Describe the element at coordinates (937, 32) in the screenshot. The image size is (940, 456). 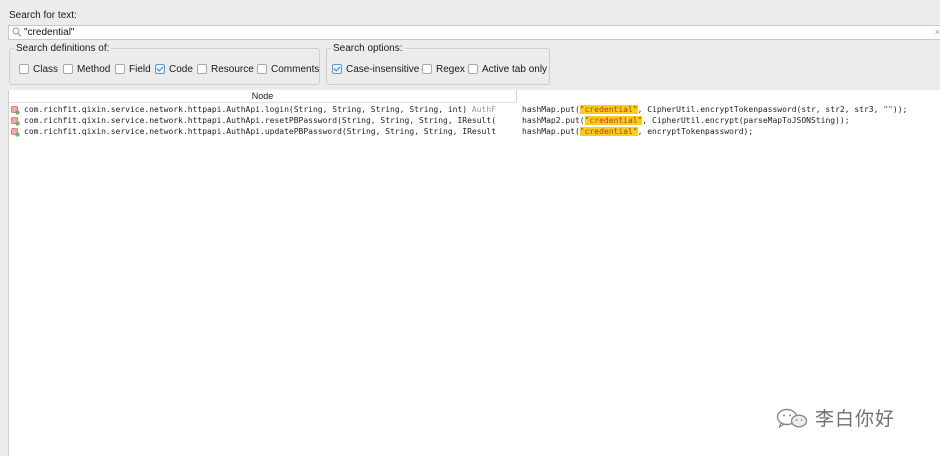
I see `clear-search-icon: ×` at that location.